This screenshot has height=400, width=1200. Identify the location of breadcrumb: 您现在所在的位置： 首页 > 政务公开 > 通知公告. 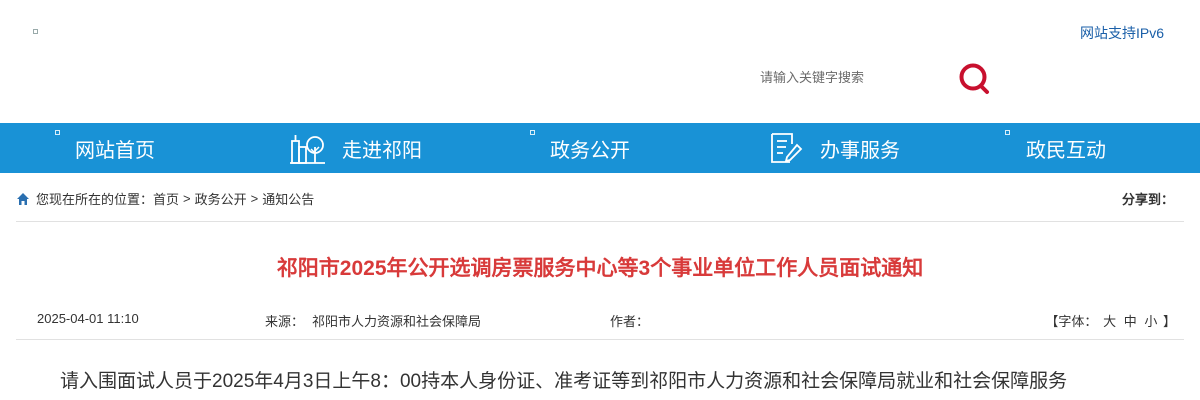
(165, 198).